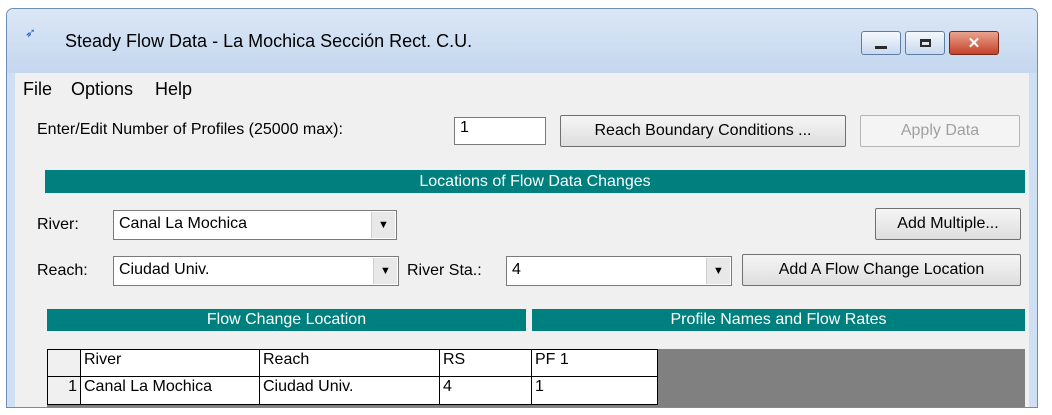  Describe the element at coordinates (595, 363) in the screenshot. I see `column-header-pf1: PF 1` at that location.